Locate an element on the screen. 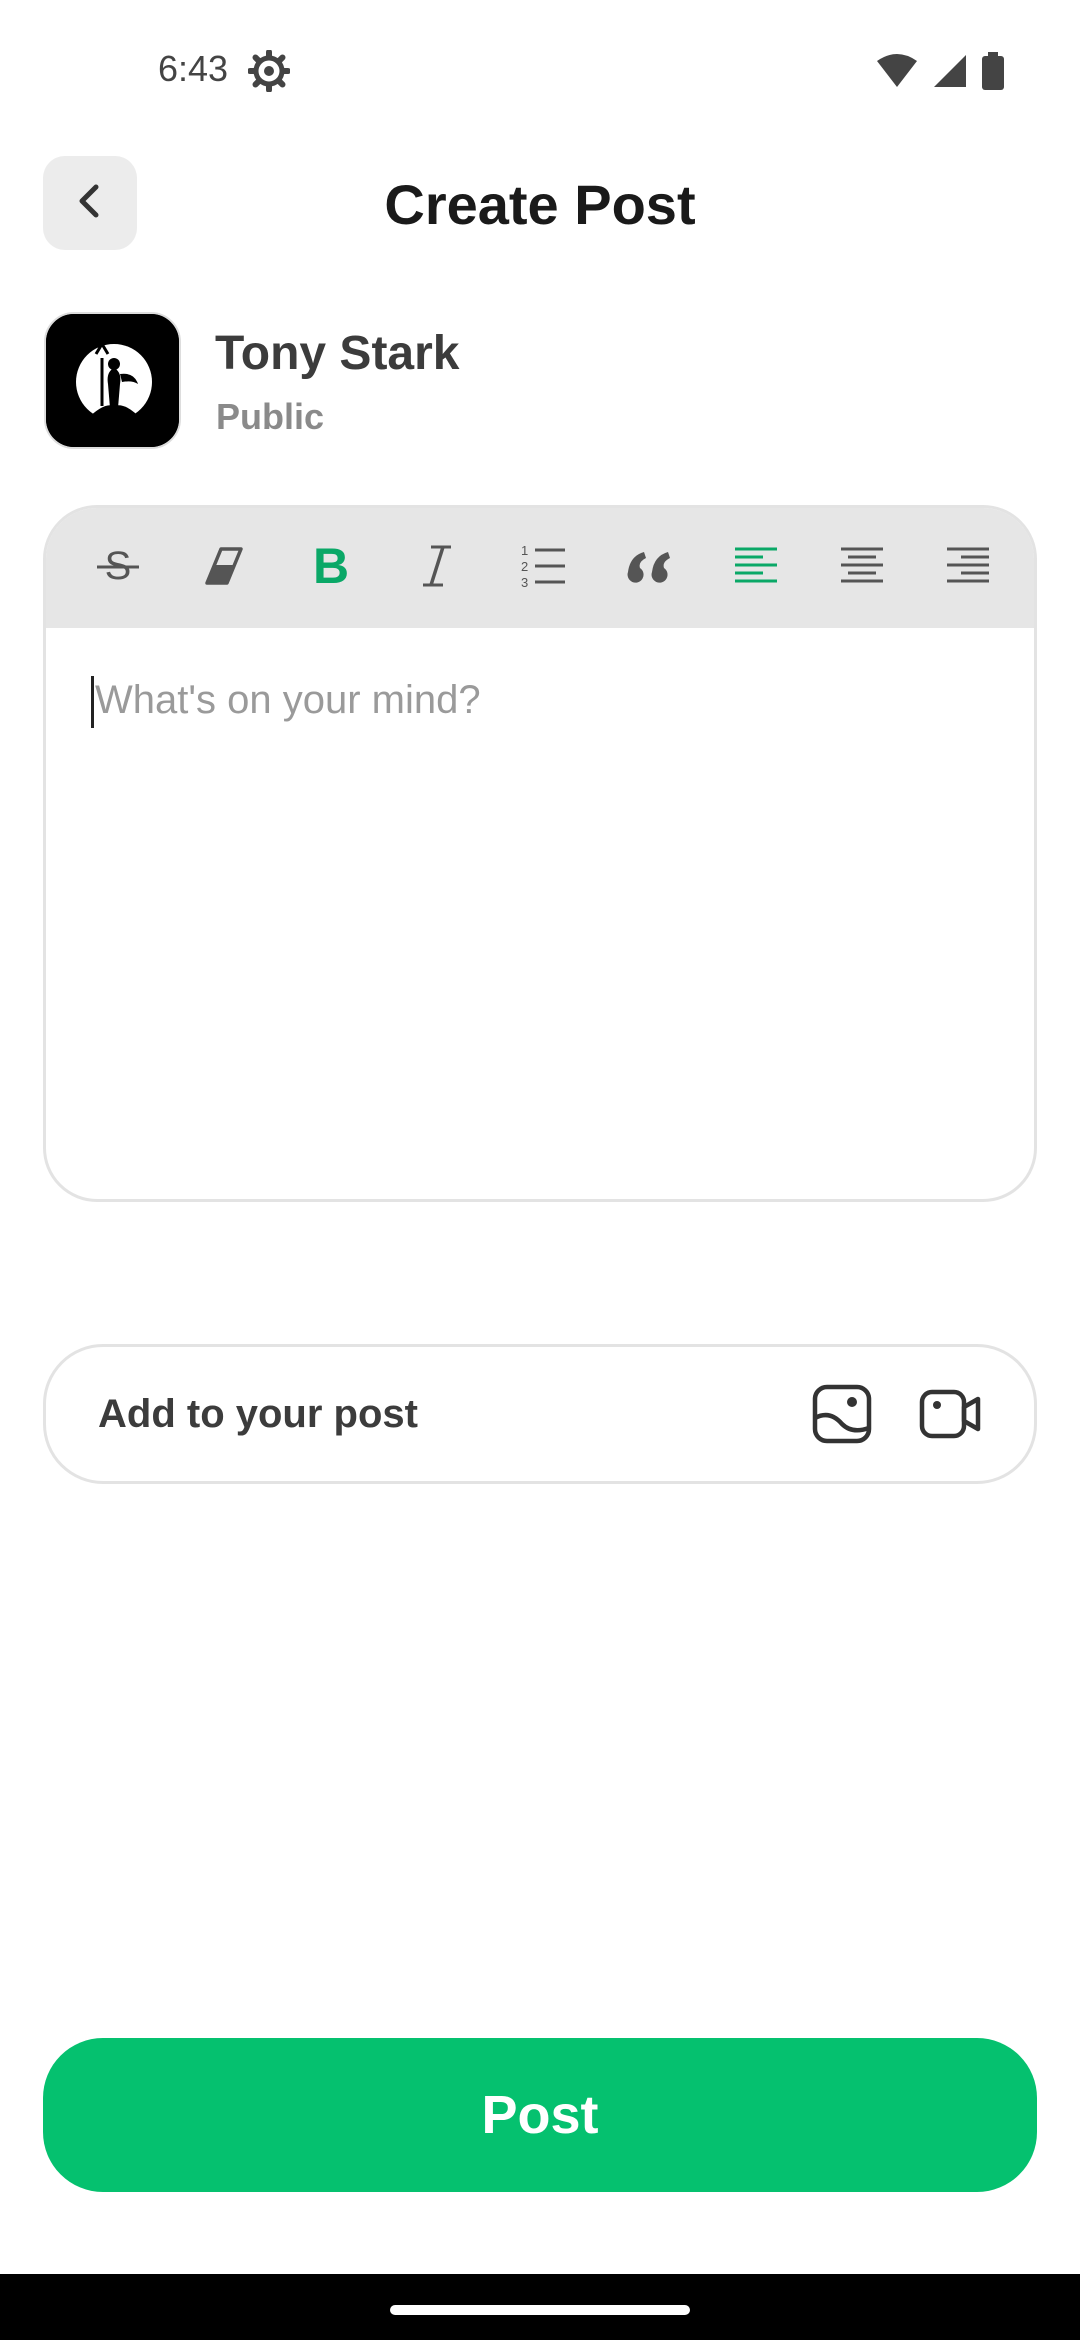 Image resolution: width=1080 pixels, height=2340 pixels. italic-button is located at coordinates (437, 568).